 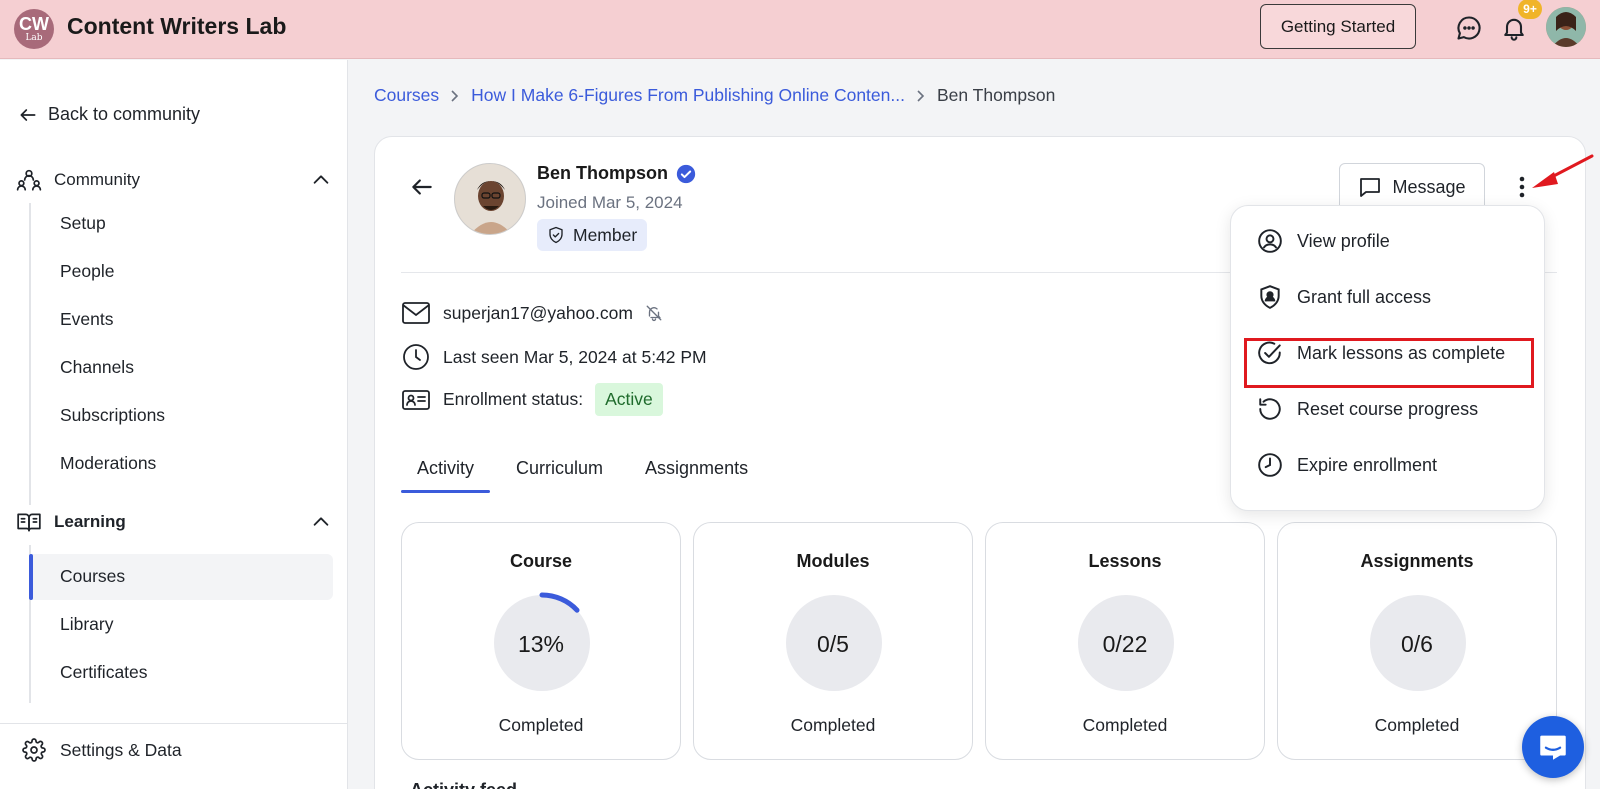 I want to click on stat-card-assignments: Assignments 0/6 Completed, so click(x=1417, y=641).